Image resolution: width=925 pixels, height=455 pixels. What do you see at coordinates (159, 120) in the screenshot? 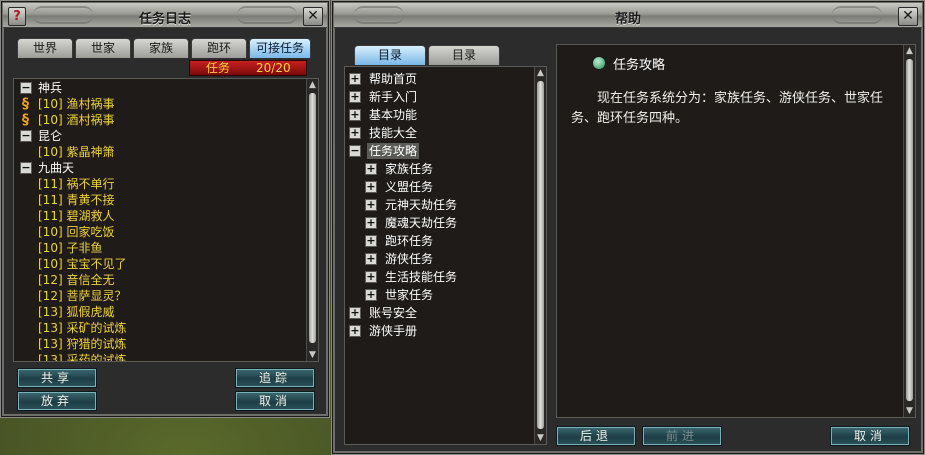
I see `quest-item: § [10] 酒村祸事` at bounding box center [159, 120].